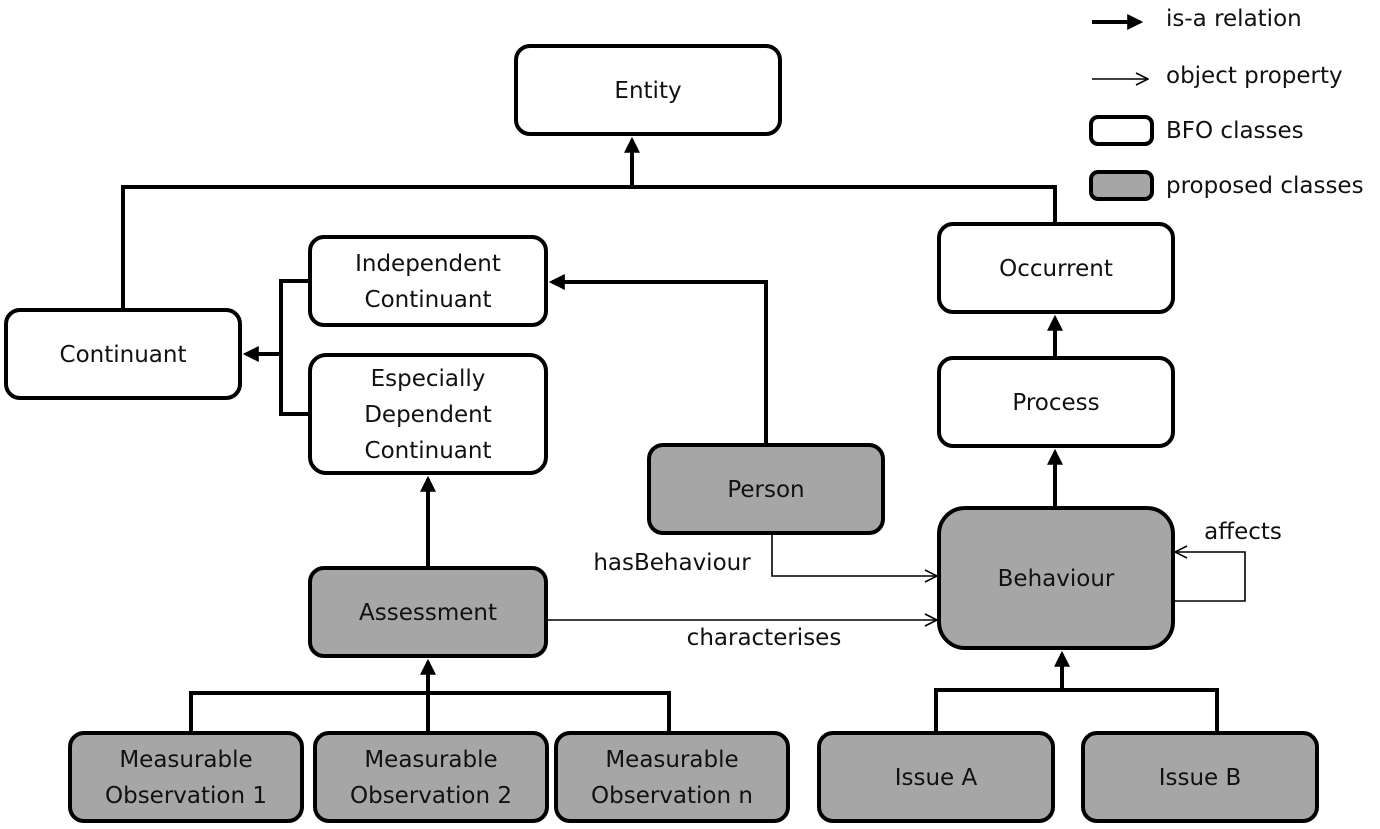 The image size is (1380, 829). What do you see at coordinates (1121, 185) in the screenshot?
I see `legend-proposed-swatch` at bounding box center [1121, 185].